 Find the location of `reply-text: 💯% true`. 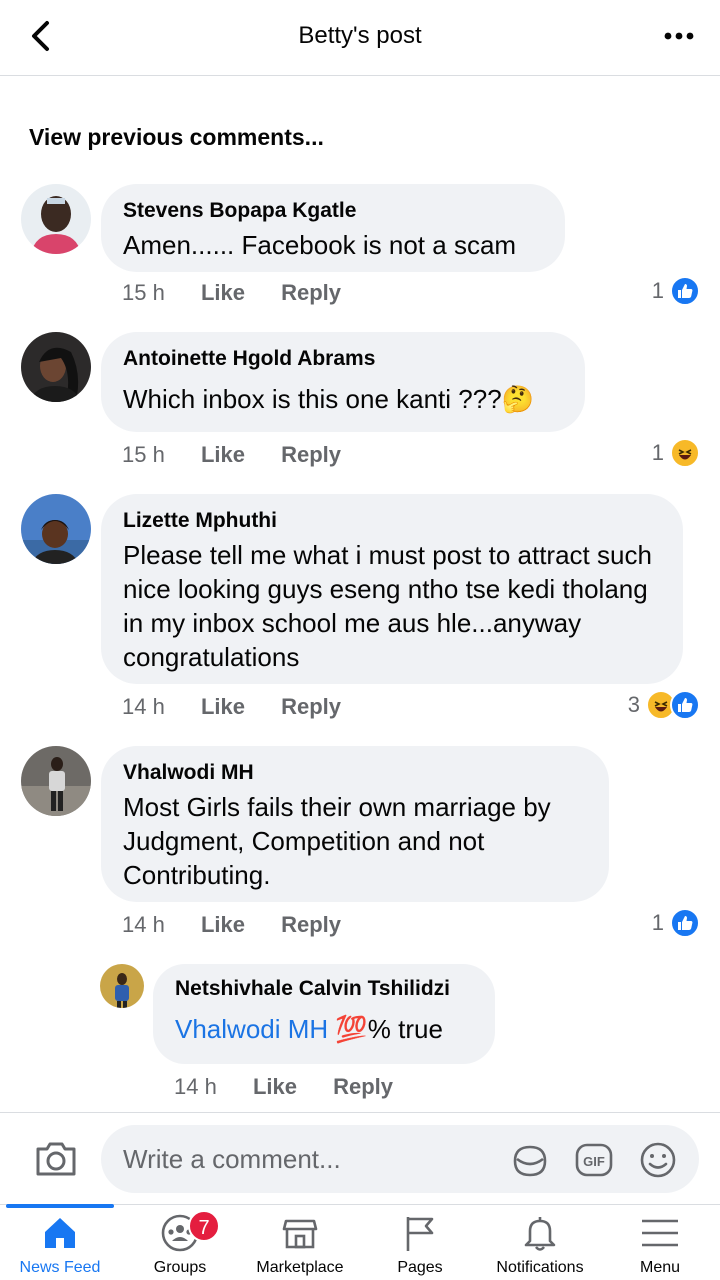

reply-text: 💯% true is located at coordinates (385, 1029).